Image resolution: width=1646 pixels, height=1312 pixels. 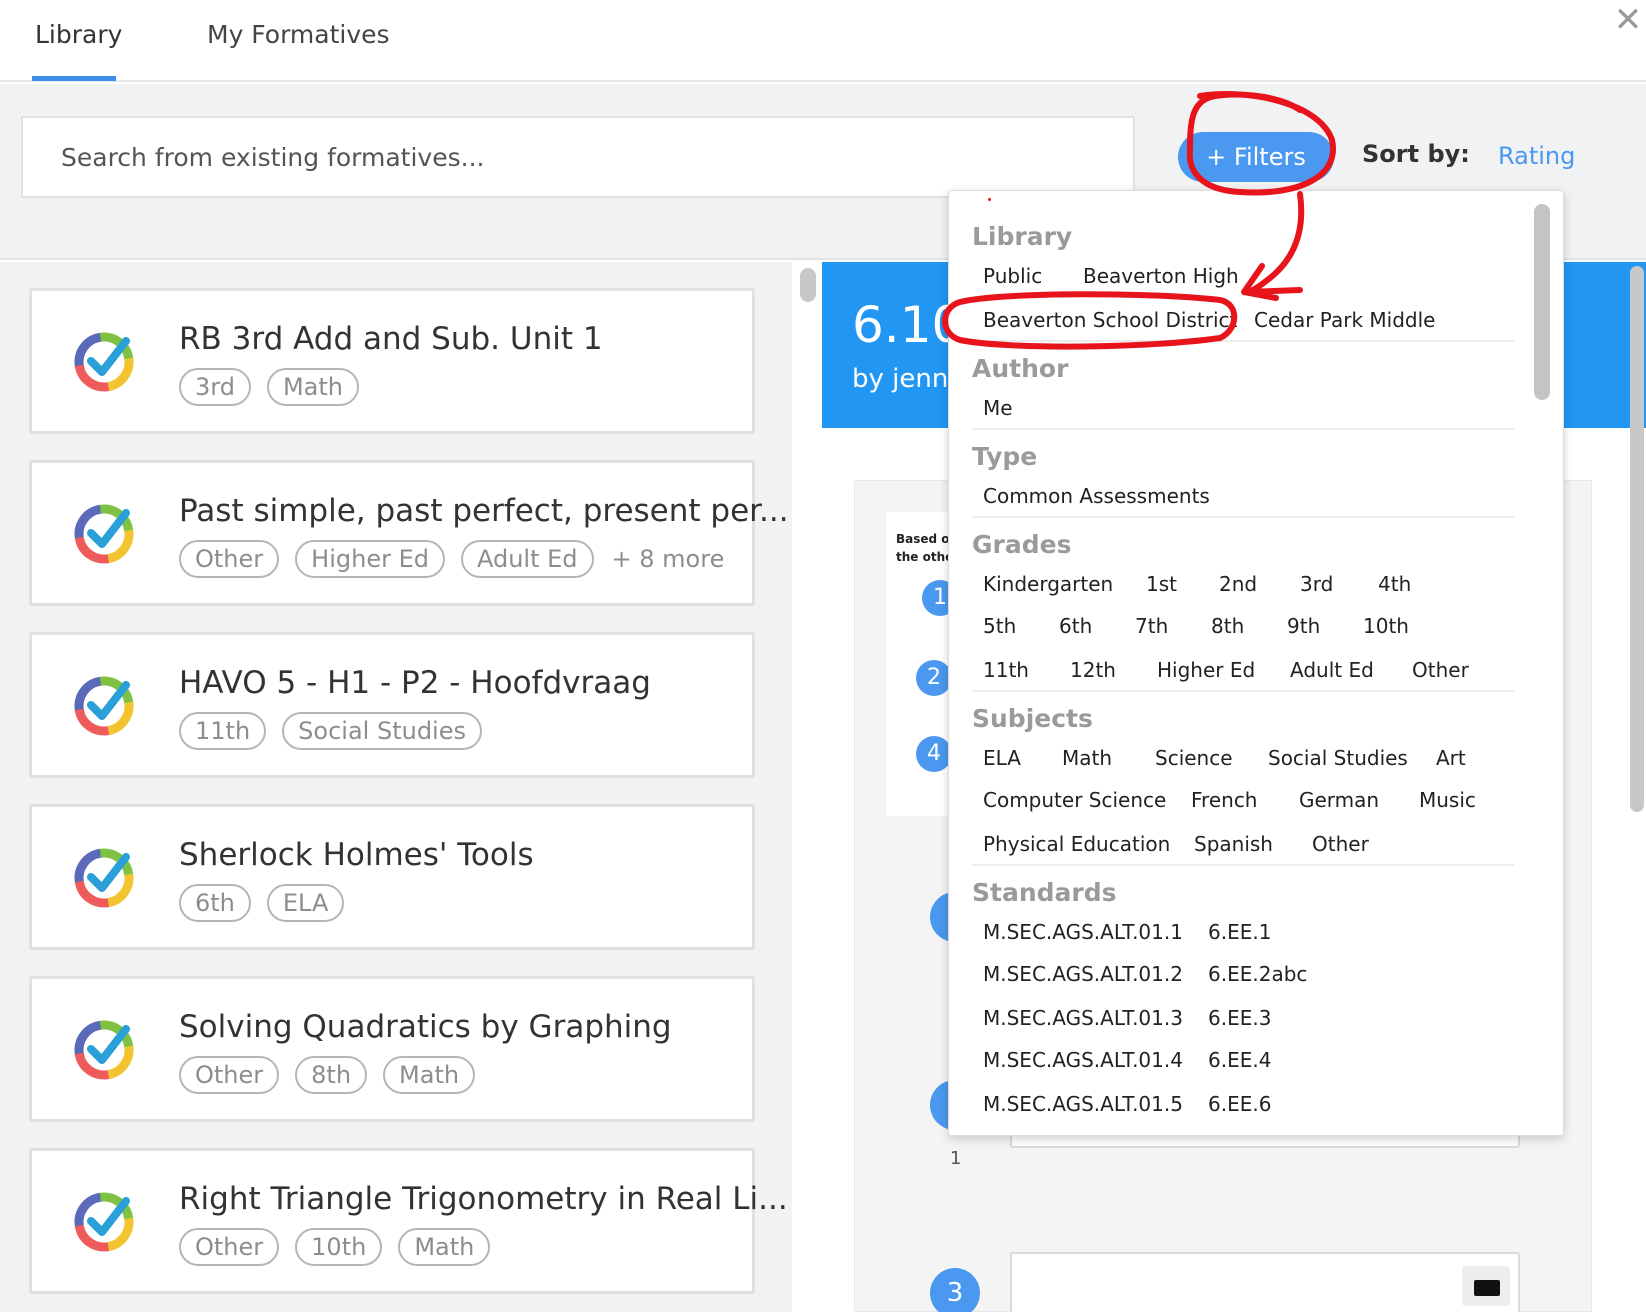 I want to click on grade-tag: 3rd, so click(x=215, y=387).